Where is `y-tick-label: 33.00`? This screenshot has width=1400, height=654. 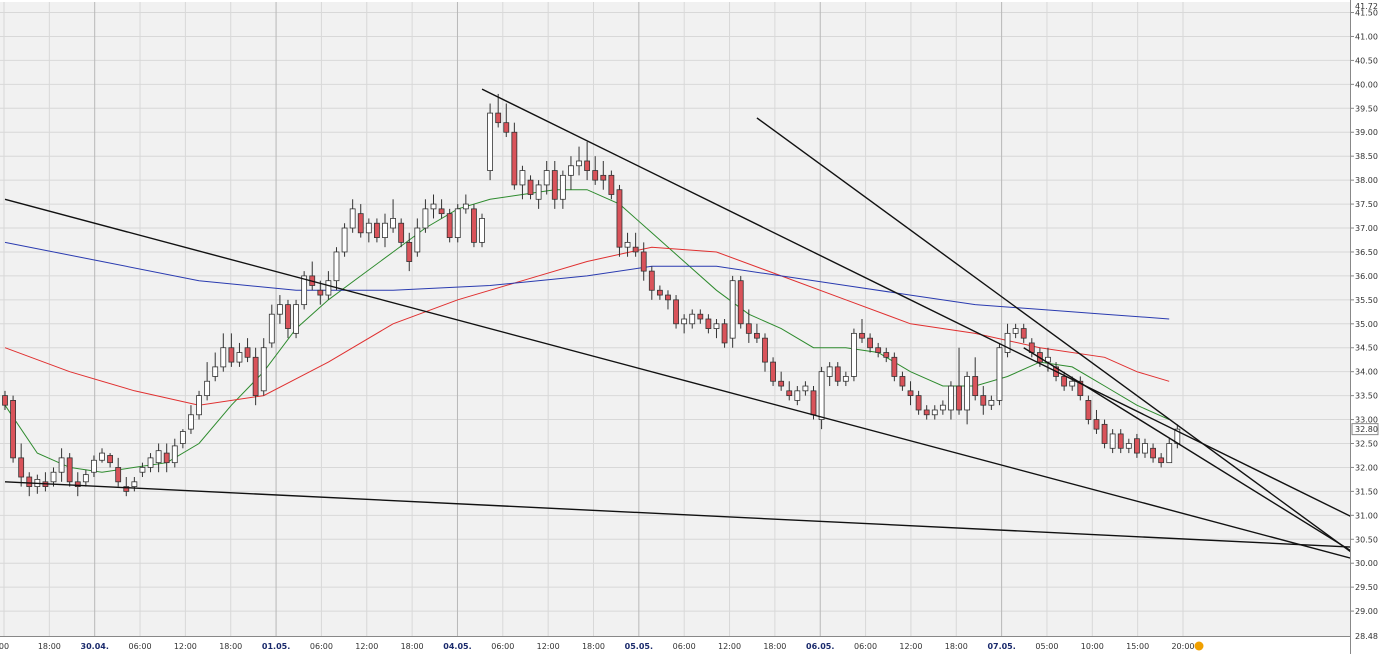
y-tick-label: 33.00 is located at coordinates (1366, 420).